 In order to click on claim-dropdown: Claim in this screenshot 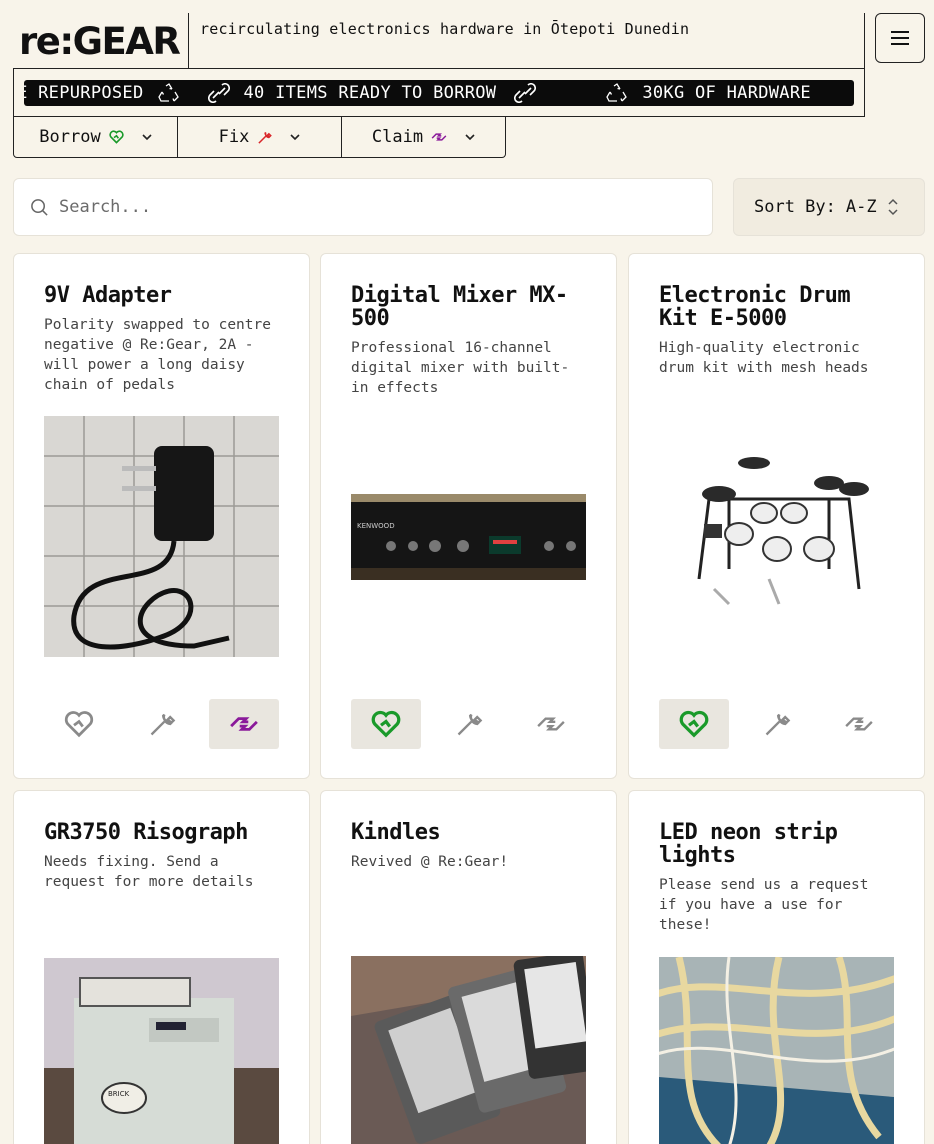, I will do `click(424, 137)`.